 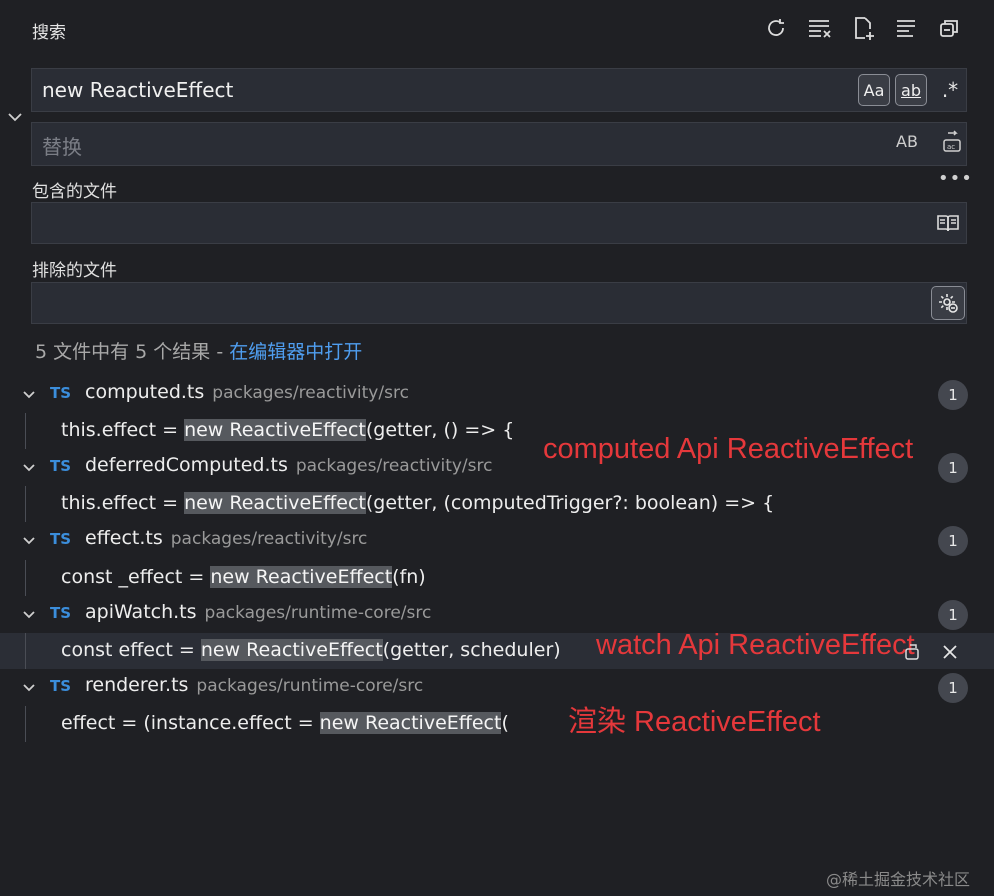 I want to click on watermark: @稀土掘金技术社区, so click(x=898, y=879).